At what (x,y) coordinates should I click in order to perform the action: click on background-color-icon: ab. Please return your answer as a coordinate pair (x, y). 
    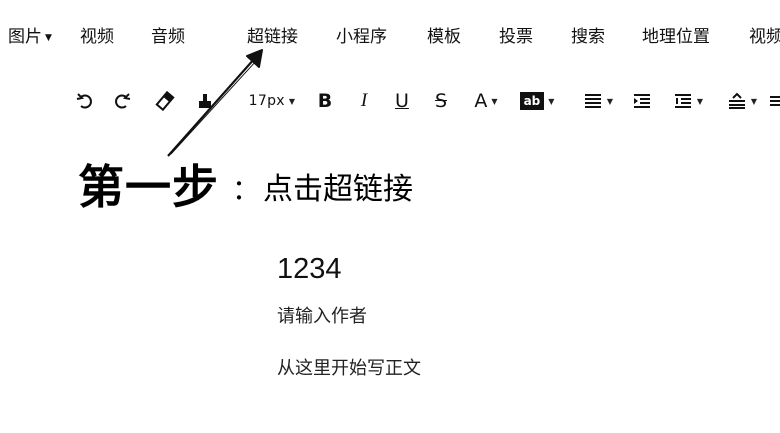
    Looking at the image, I should click on (532, 101).